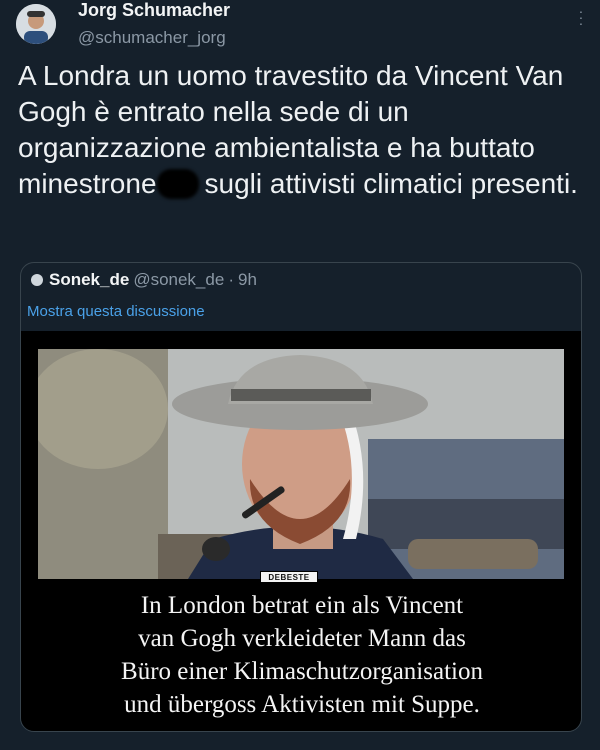 The height and width of the screenshot is (750, 600). What do you see at coordinates (302, 704) in the screenshot?
I see `caption-line: und übergoss Aktivisten mit Suppe.` at bounding box center [302, 704].